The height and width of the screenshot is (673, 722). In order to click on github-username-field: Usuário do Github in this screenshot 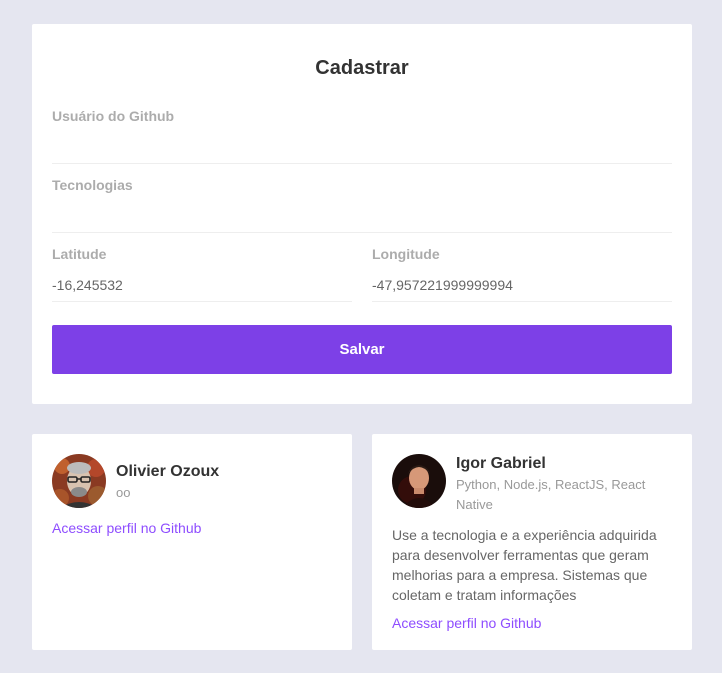, I will do `click(362, 136)`.